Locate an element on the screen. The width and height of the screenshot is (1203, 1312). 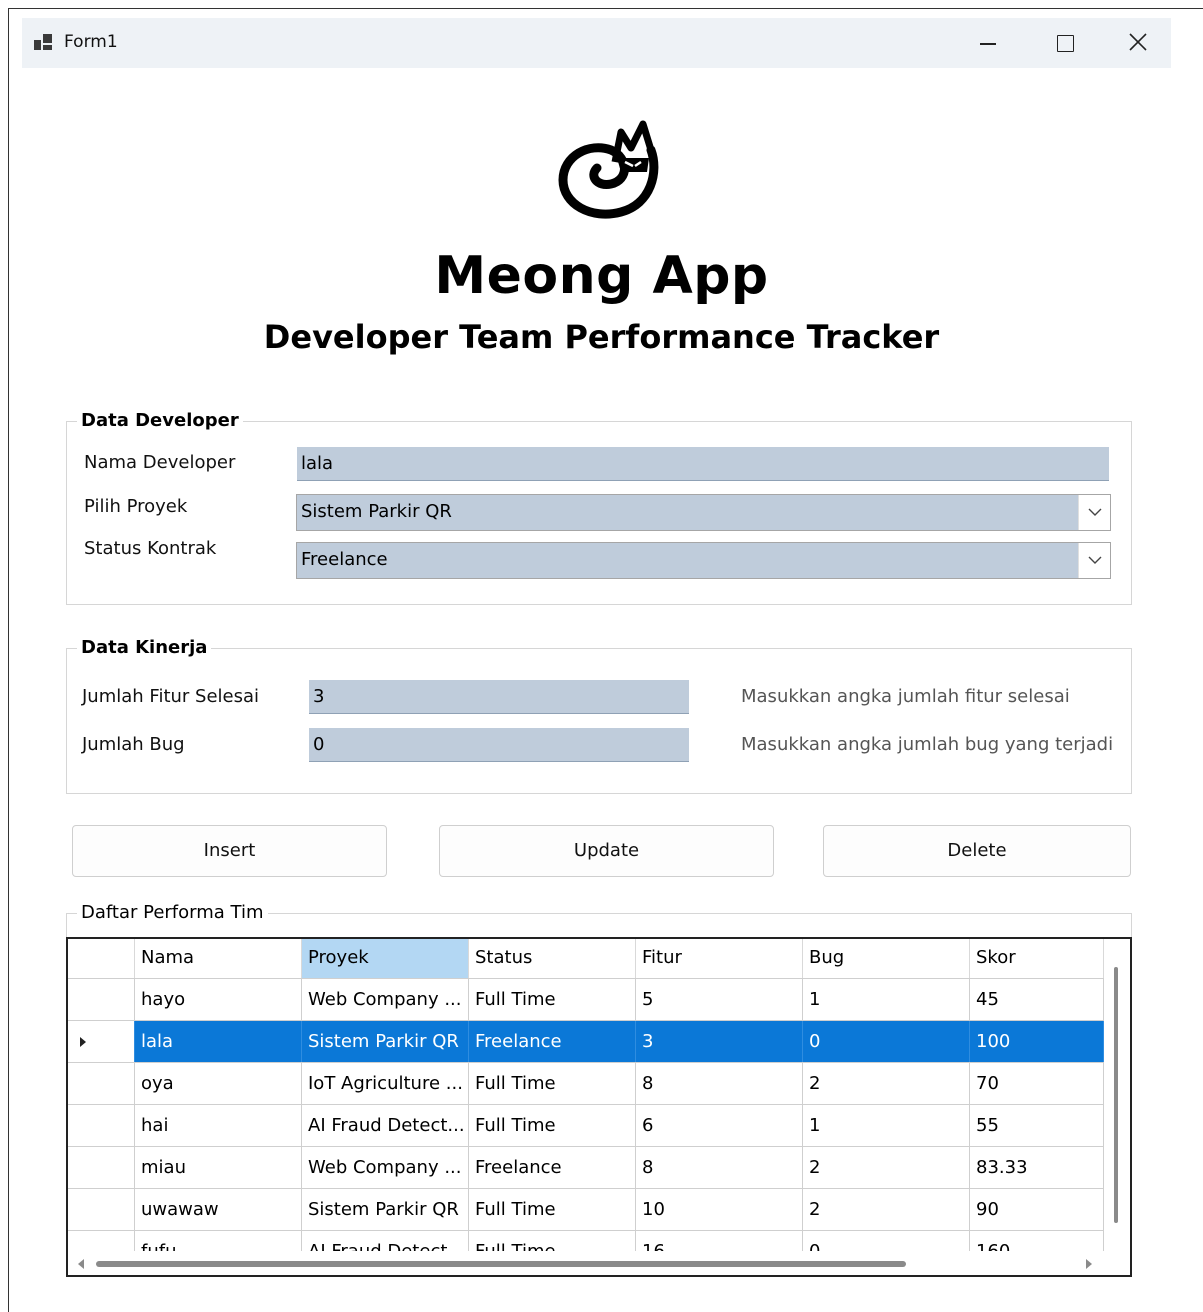
vertical-scroll-thumb is located at coordinates (1116, 1095).